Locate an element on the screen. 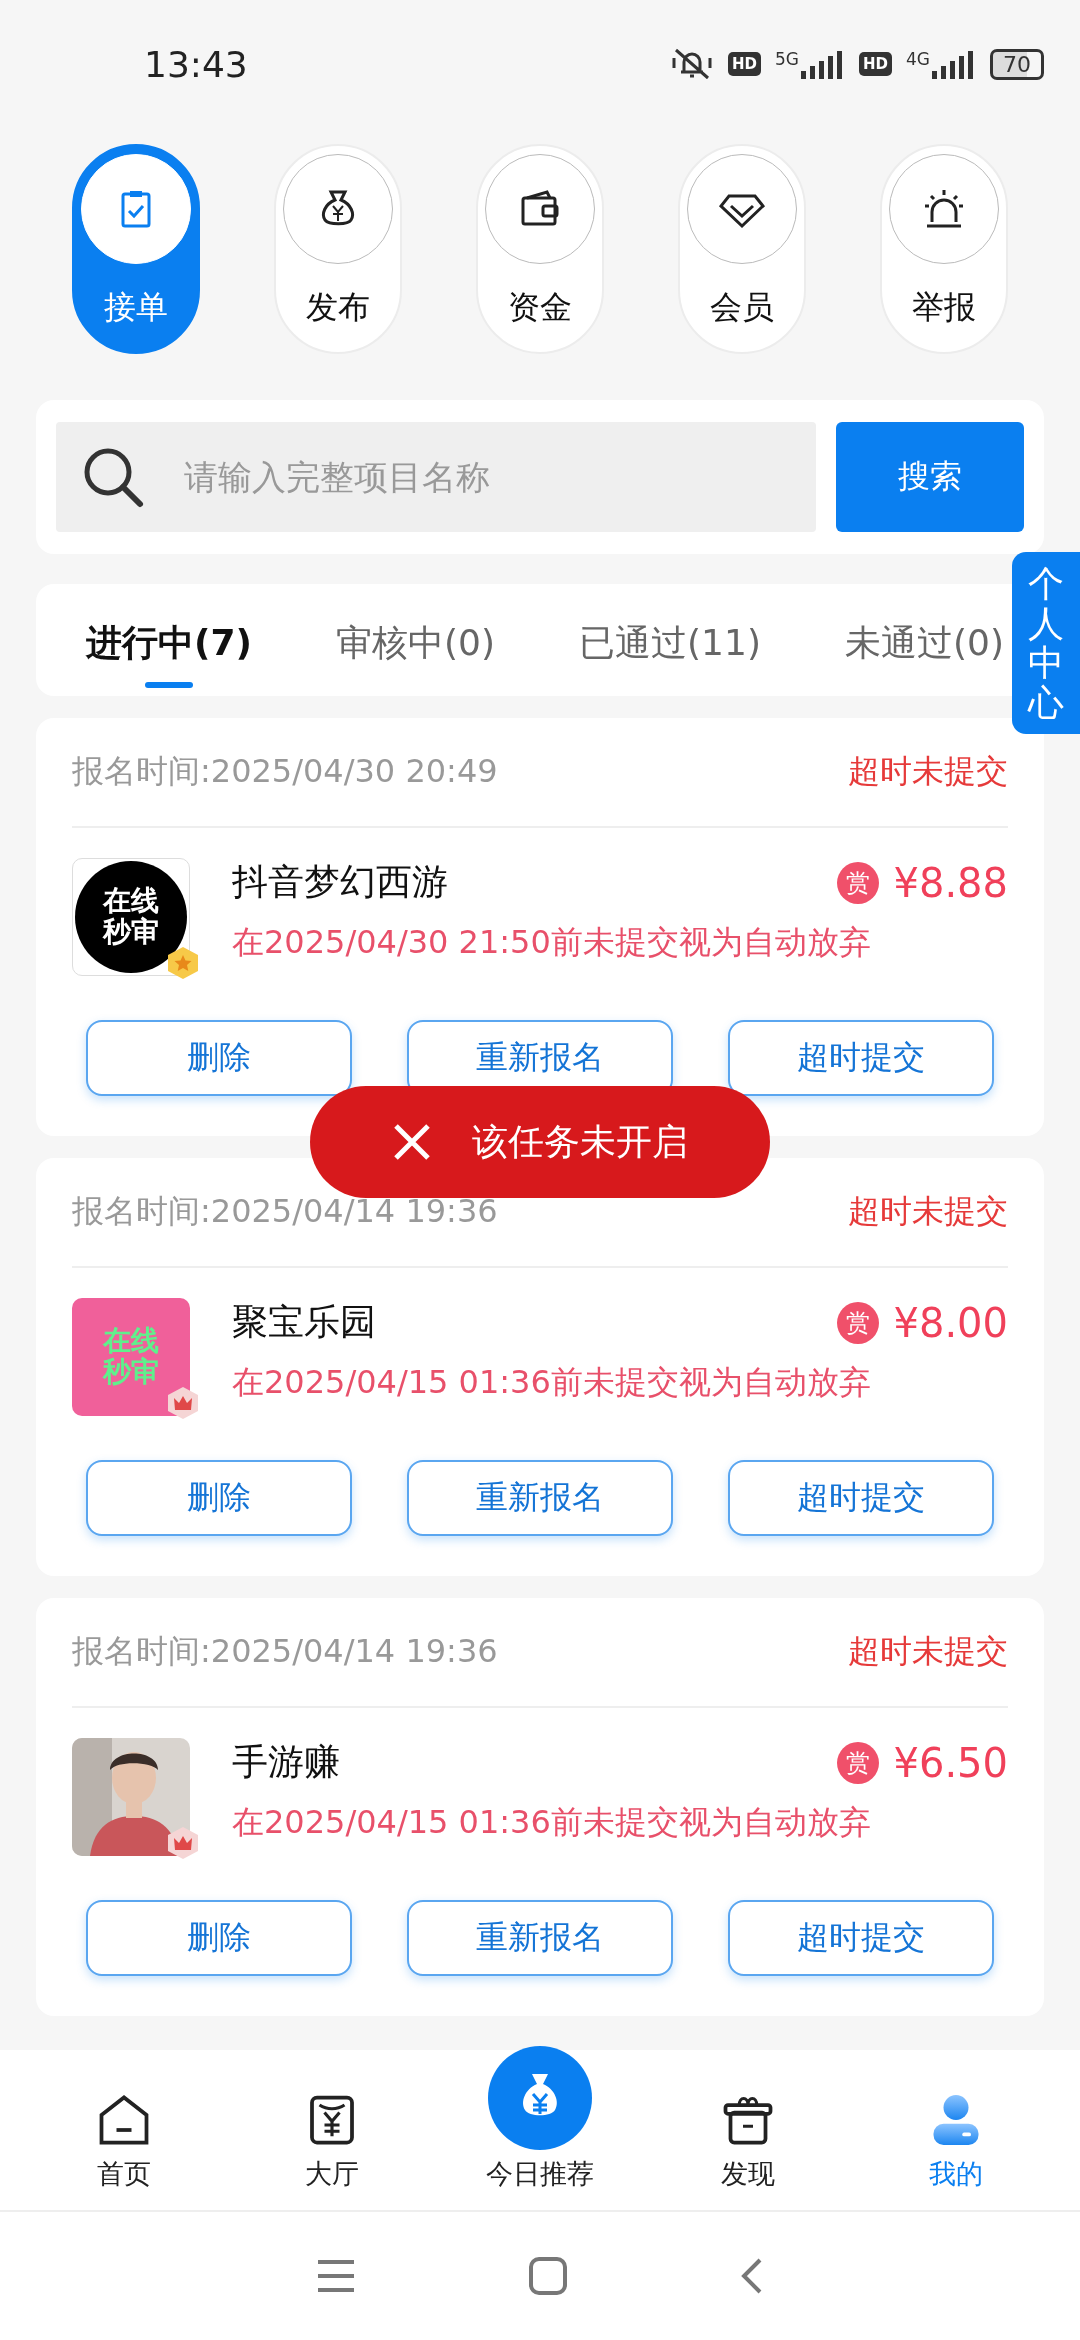 The height and width of the screenshot is (2340, 1080). status-time: 13:43 is located at coordinates (196, 64).